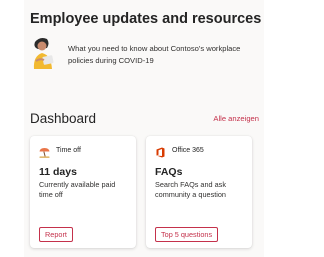  I want to click on card-header: Time off, so click(60, 151).